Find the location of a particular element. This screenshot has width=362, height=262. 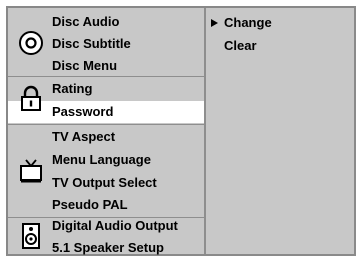

menu-item-digital-audio-output: Digital Audio Output is located at coordinates (115, 226).